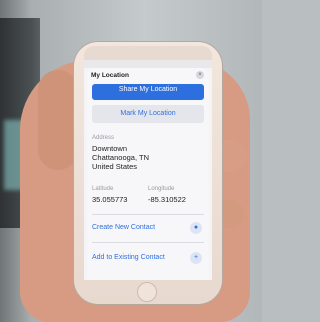 This screenshot has height=322, width=320. Describe the element at coordinates (147, 292) in the screenshot. I see `home-button` at that location.